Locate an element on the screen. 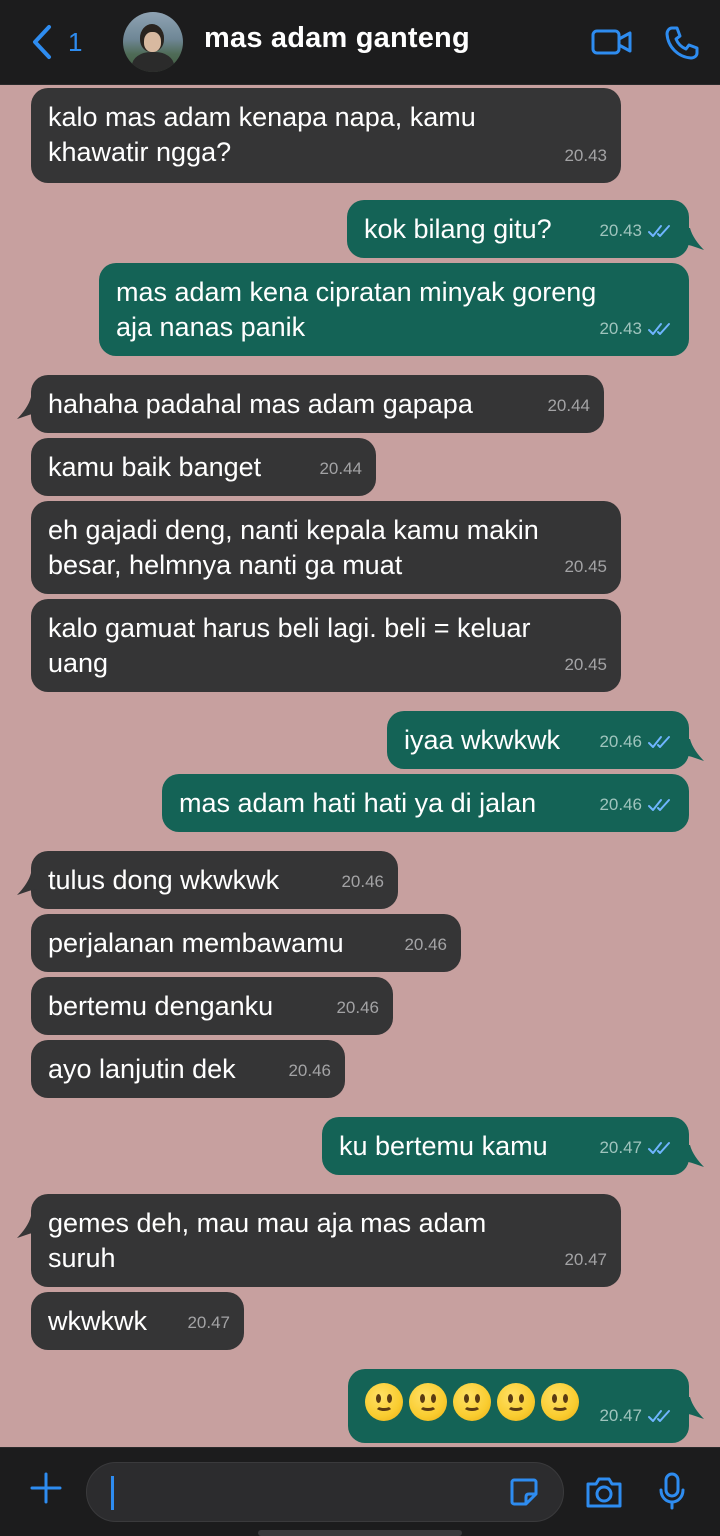 The height and width of the screenshot is (1536, 720). back-chevron-icon is located at coordinates (42, 42).